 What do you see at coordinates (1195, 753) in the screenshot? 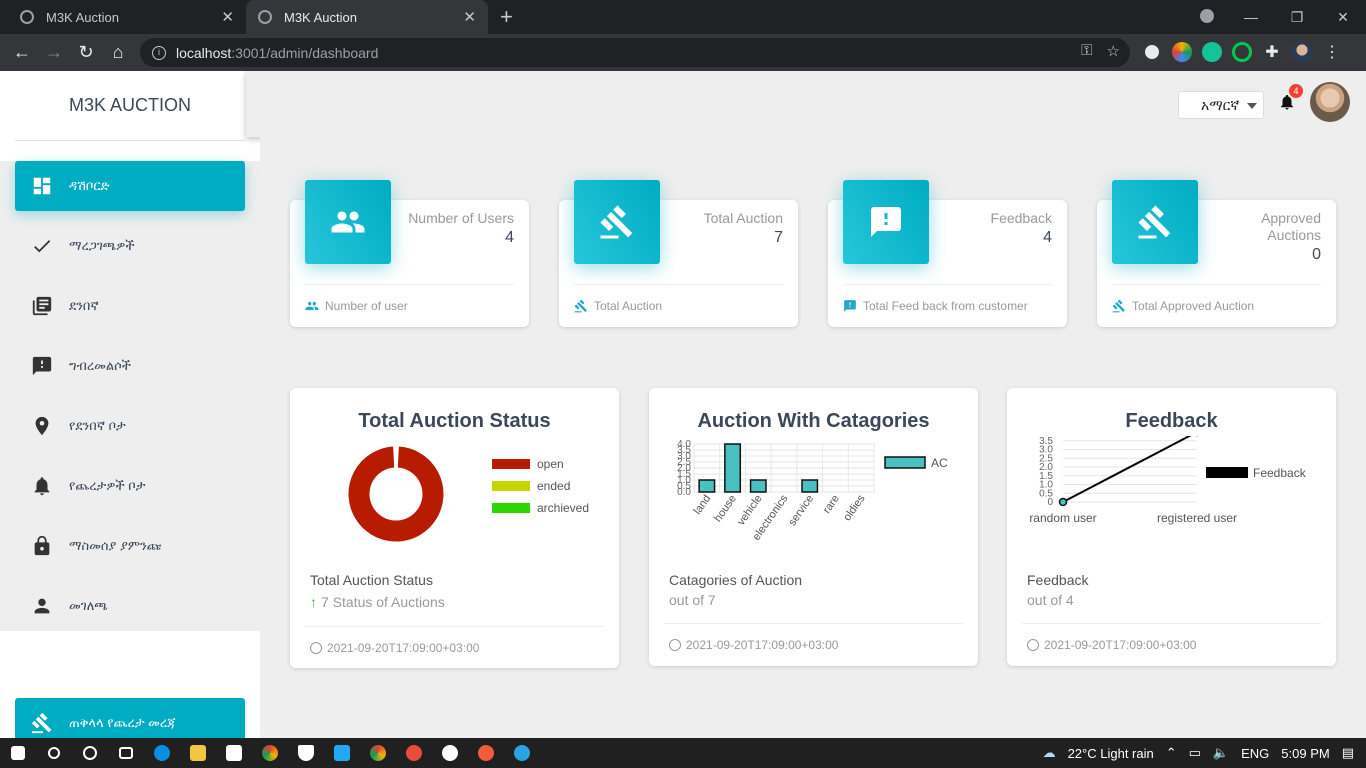
I see `network-icon: ▭` at bounding box center [1195, 753].